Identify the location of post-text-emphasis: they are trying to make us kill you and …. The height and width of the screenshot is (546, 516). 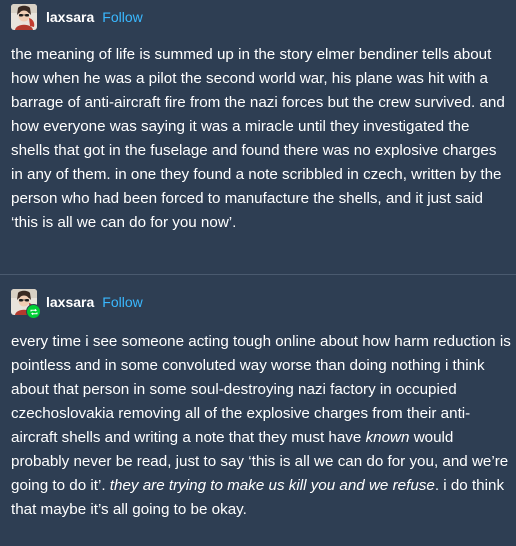
(272, 485).